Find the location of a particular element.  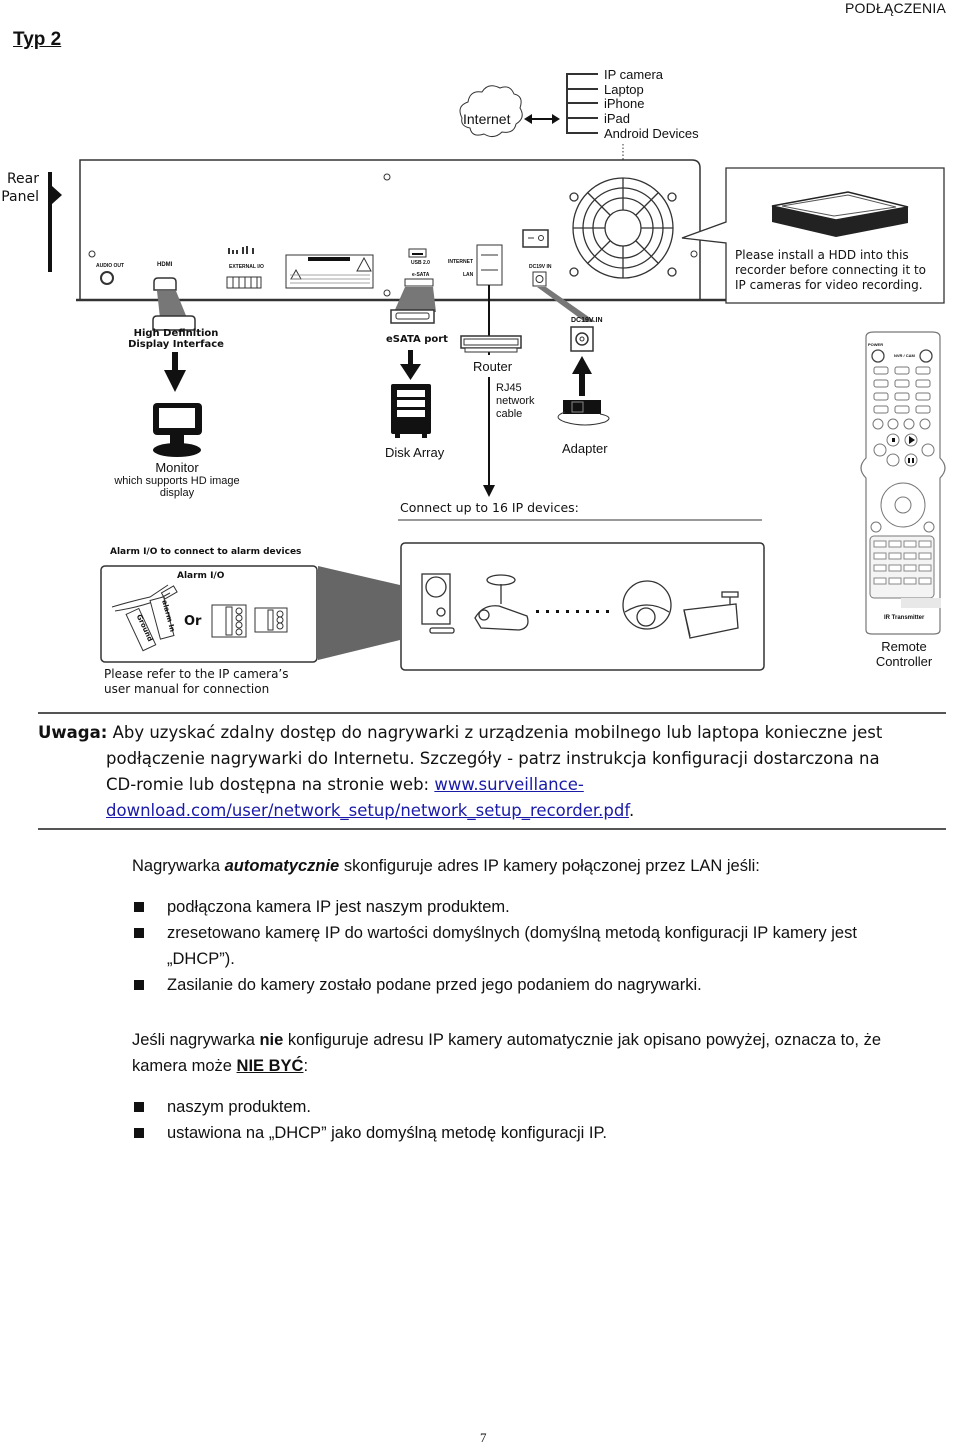

note-text: . is located at coordinates (631, 810).